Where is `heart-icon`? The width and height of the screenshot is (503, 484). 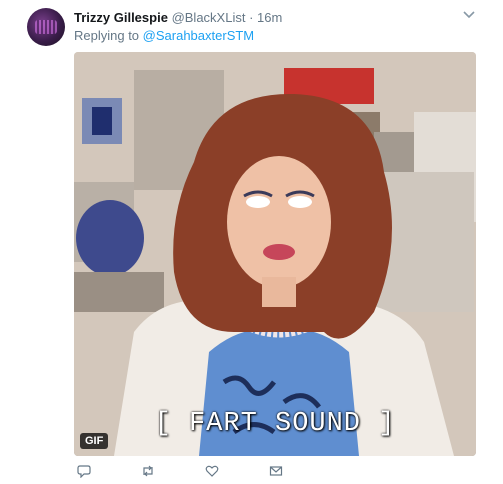
heart-icon is located at coordinates (212, 471).